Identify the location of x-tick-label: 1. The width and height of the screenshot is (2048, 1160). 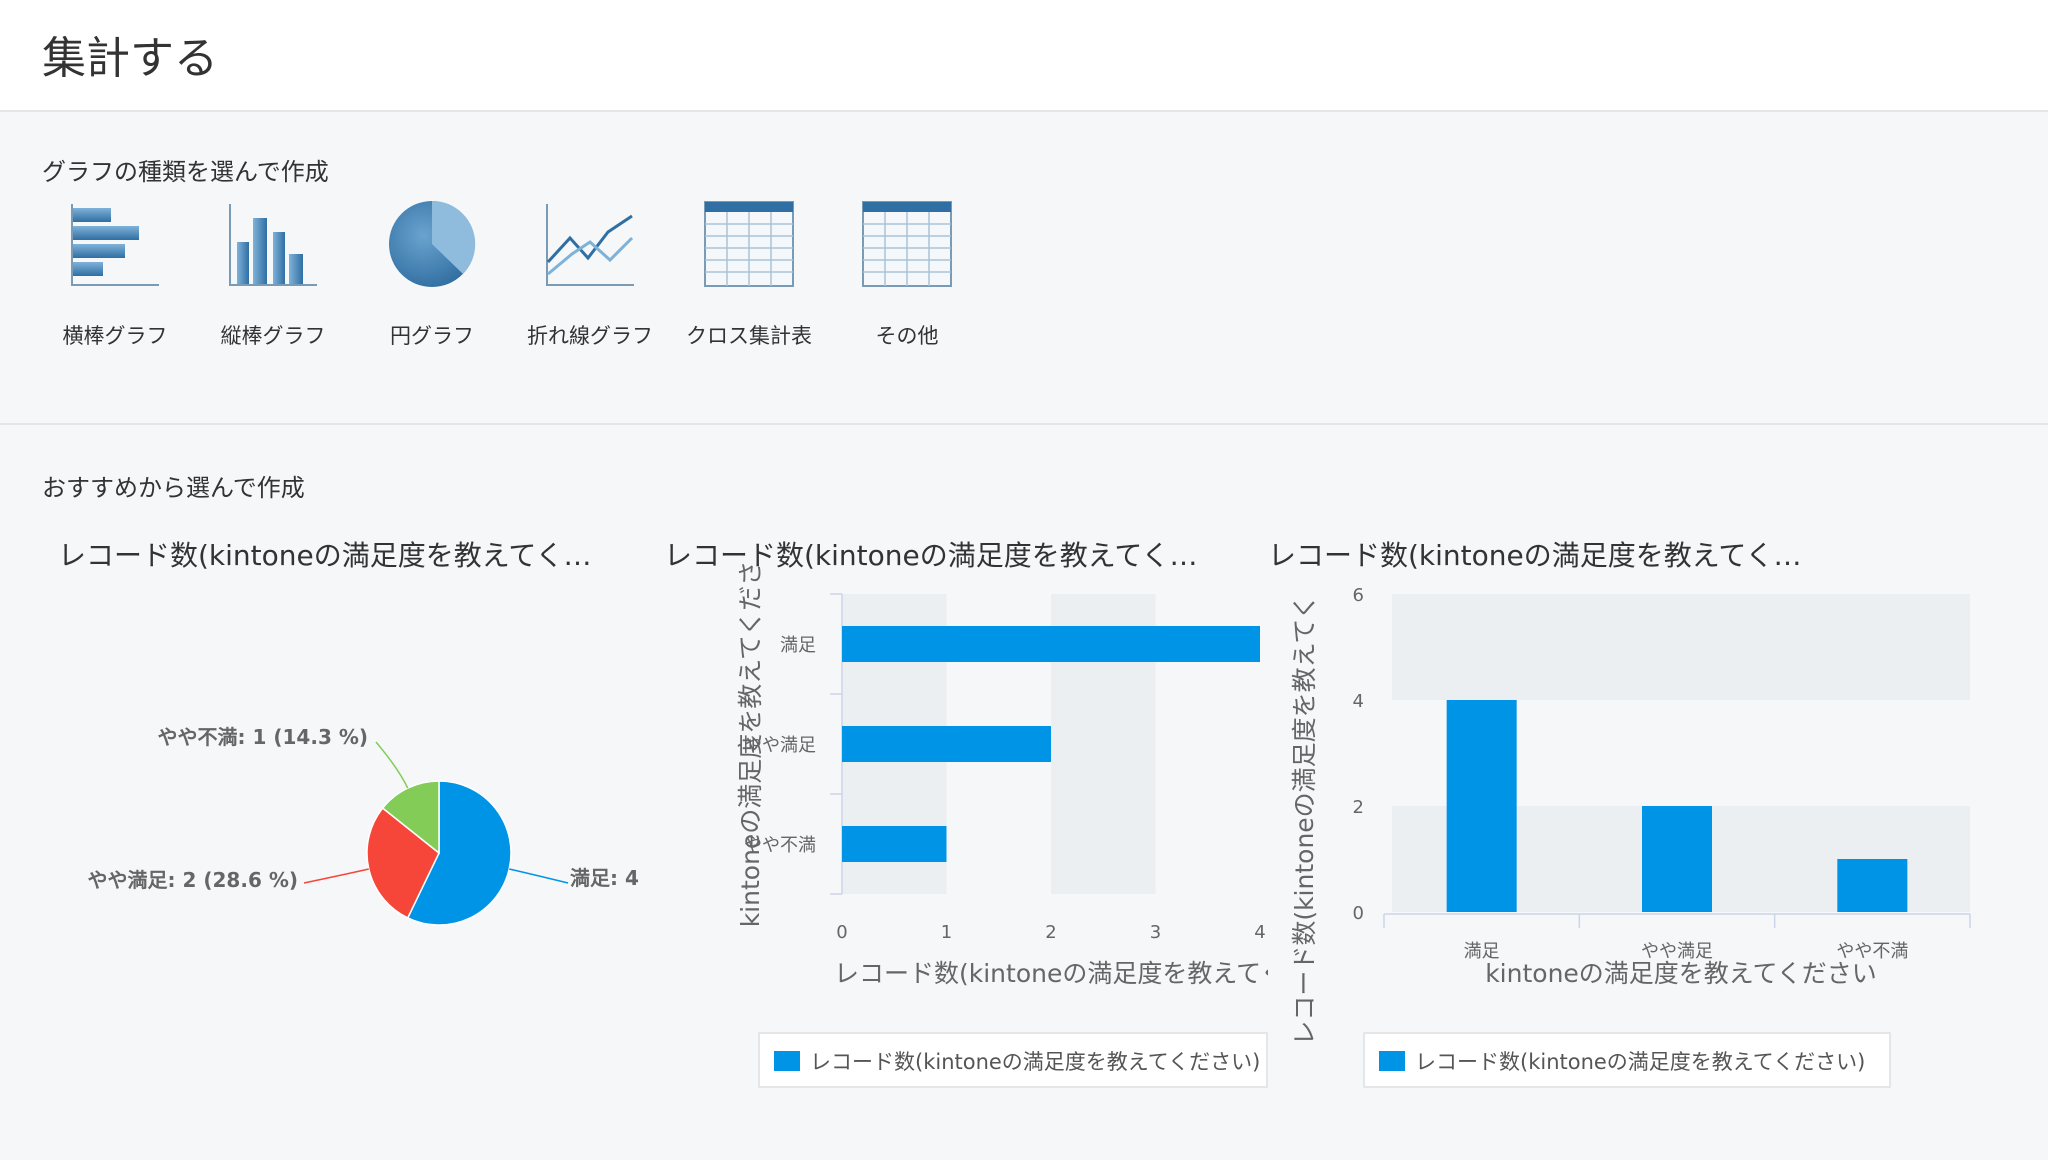
(946, 932).